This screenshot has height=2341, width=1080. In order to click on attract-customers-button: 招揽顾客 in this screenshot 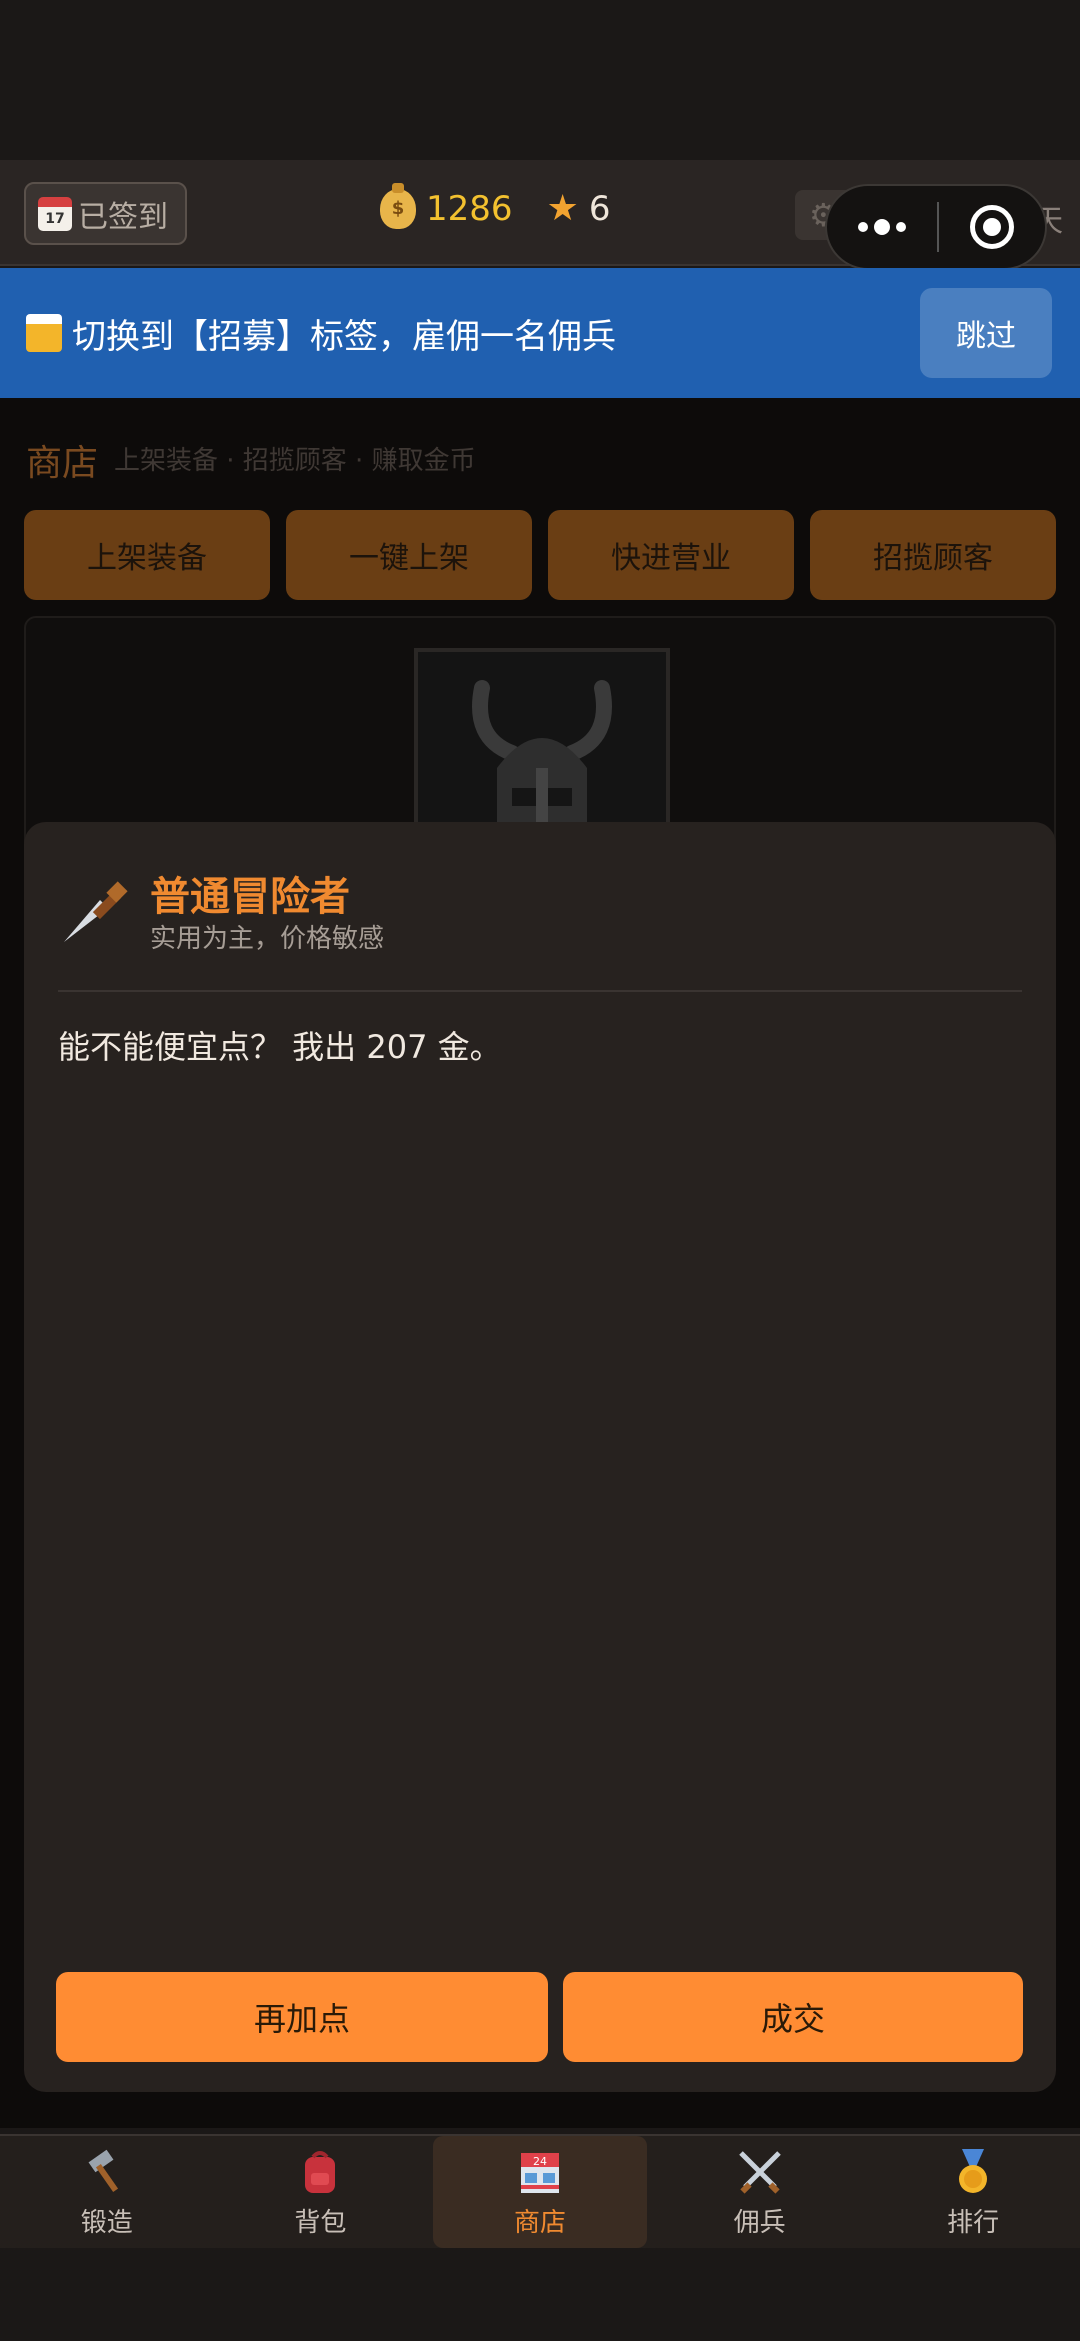, I will do `click(933, 555)`.